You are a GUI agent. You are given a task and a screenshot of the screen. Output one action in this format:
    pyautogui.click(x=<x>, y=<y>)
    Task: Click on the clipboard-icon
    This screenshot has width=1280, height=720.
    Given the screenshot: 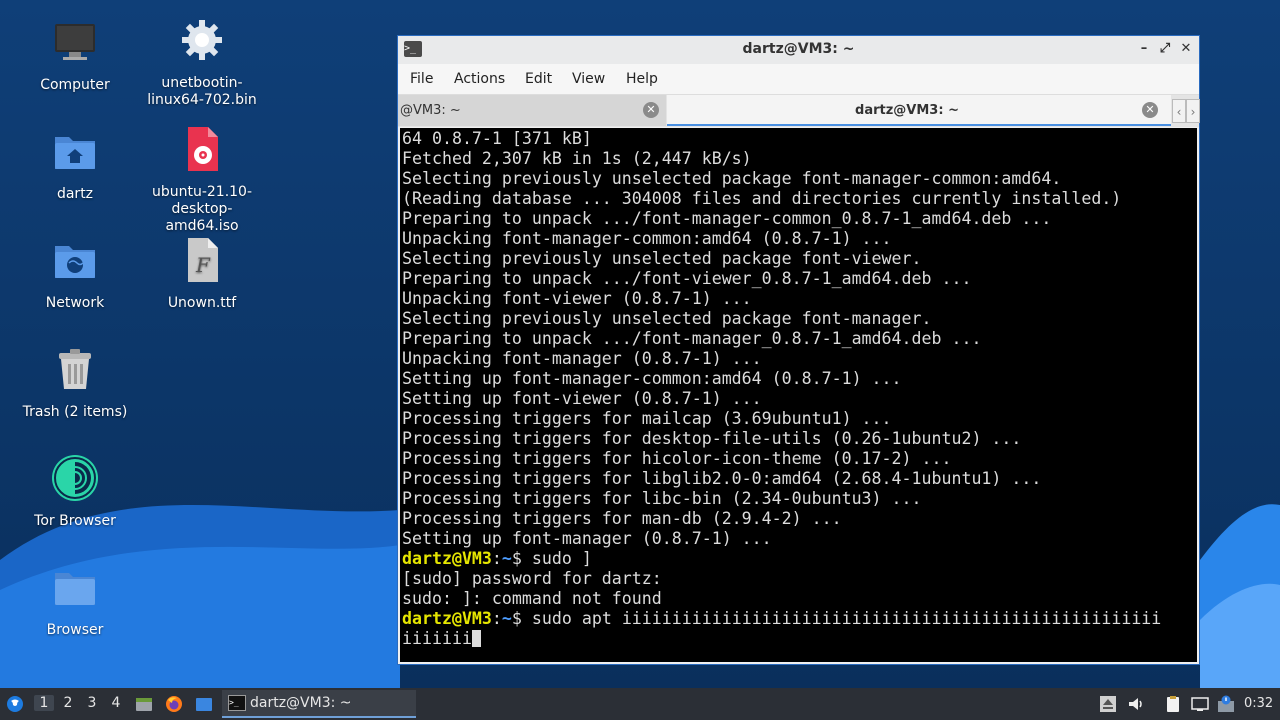 What is the action you would take?
    pyautogui.click(x=1173, y=704)
    